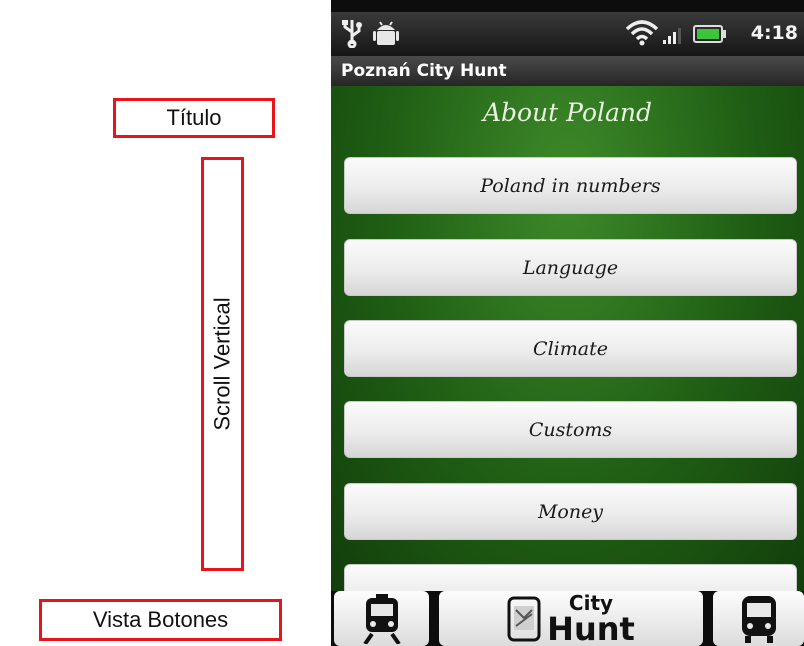 The width and height of the screenshot is (804, 646). I want to click on app-title: Poznań City Hunt, so click(424, 71).